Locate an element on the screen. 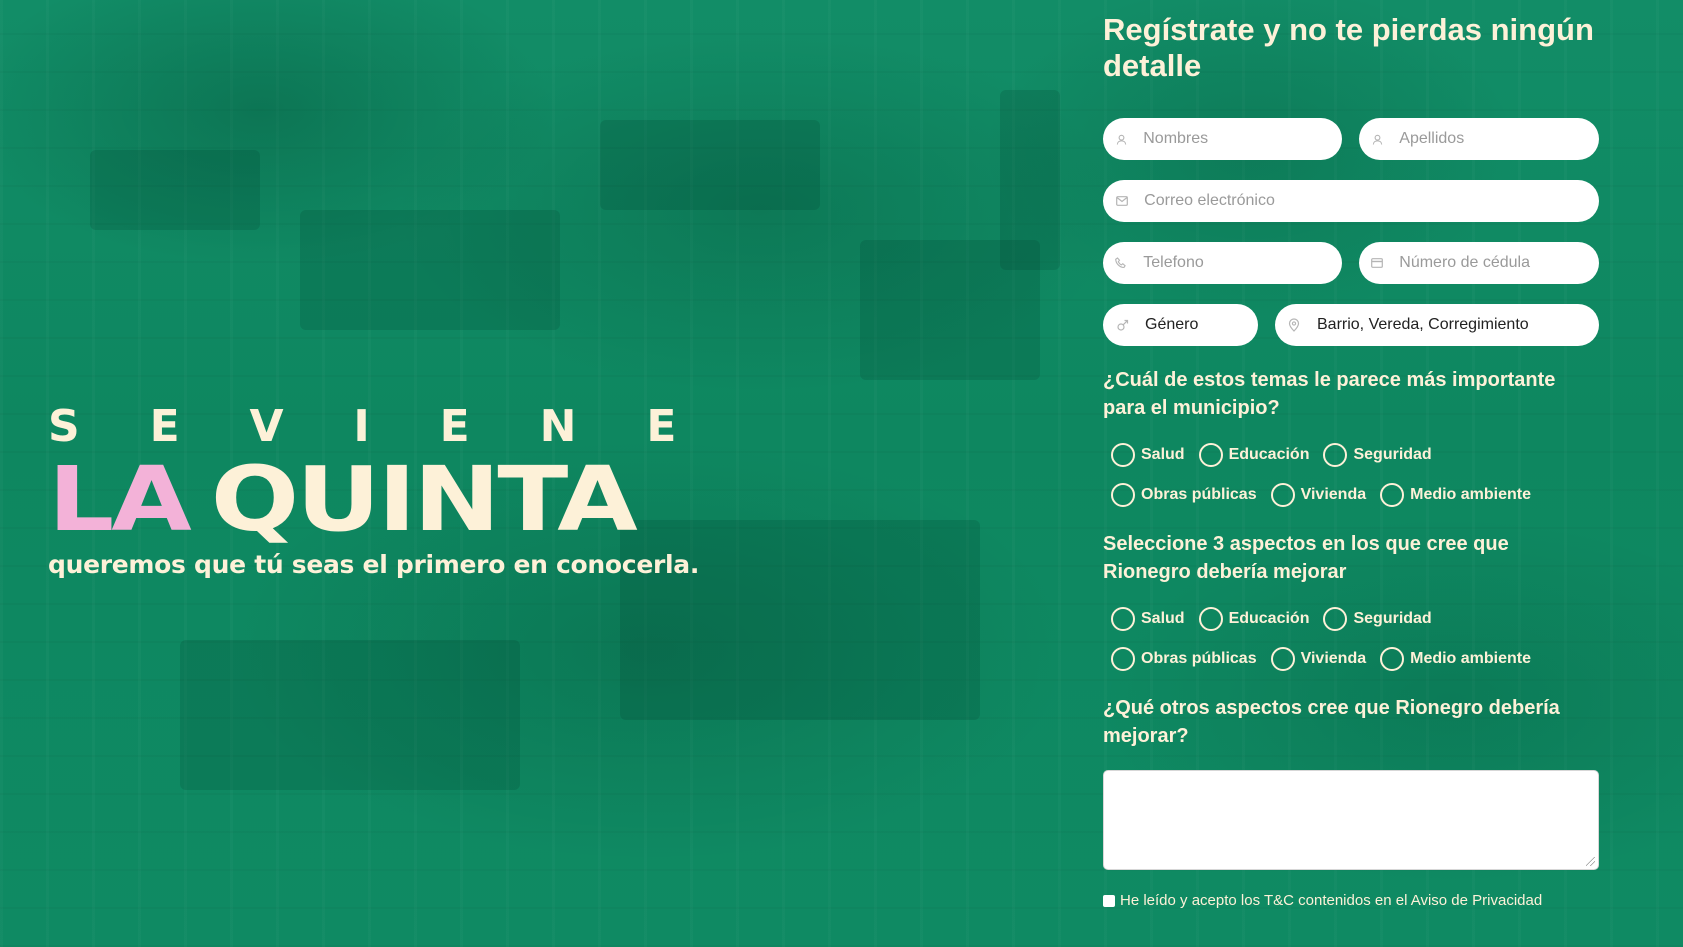  id-card-icon is located at coordinates (1377, 263).